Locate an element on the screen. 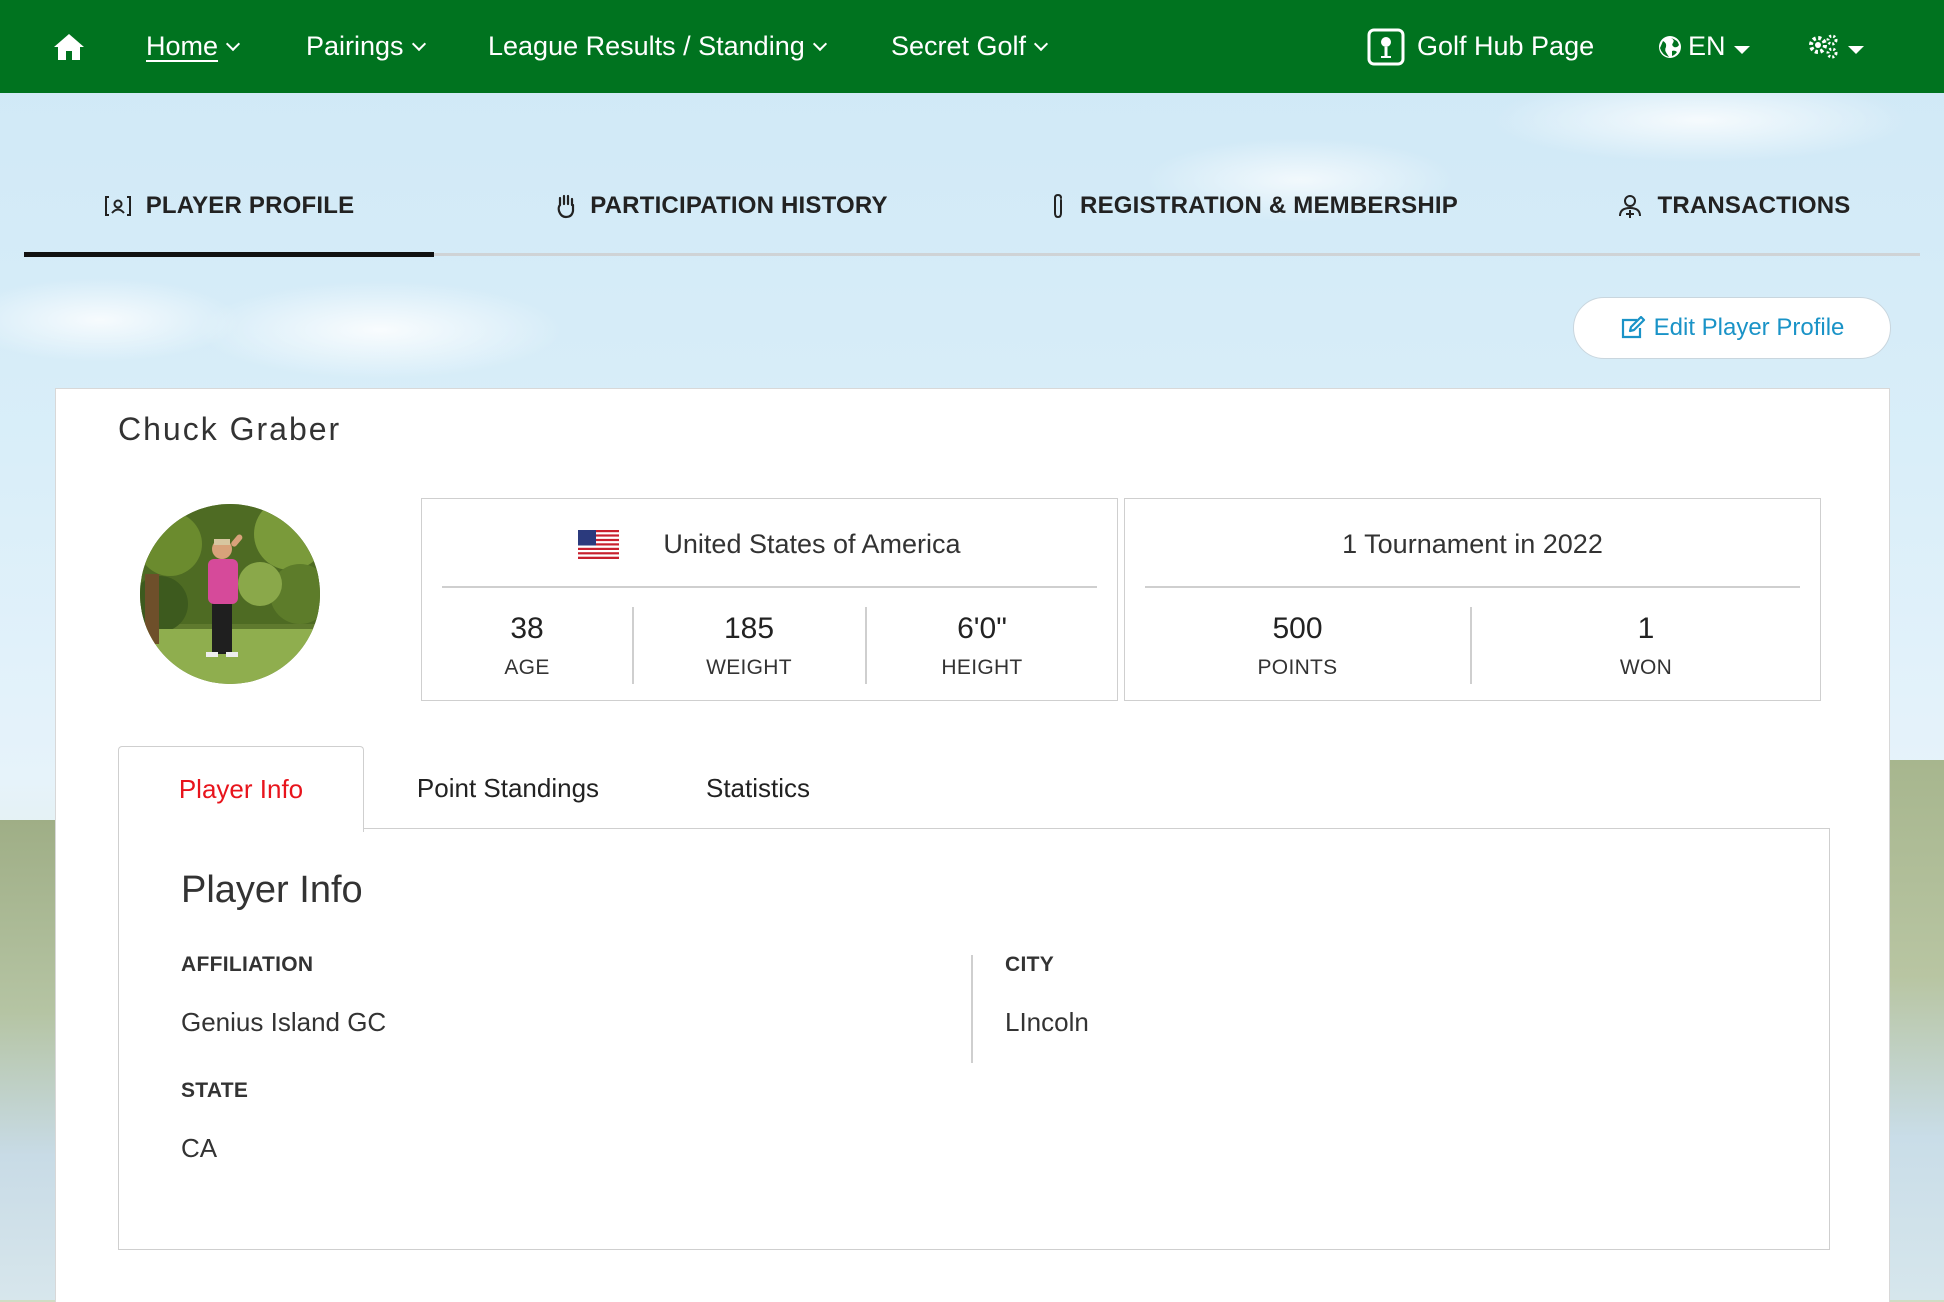  tab-registration-membership: REGISTRATION & MEMBERSHIP is located at coordinates (1254, 206).